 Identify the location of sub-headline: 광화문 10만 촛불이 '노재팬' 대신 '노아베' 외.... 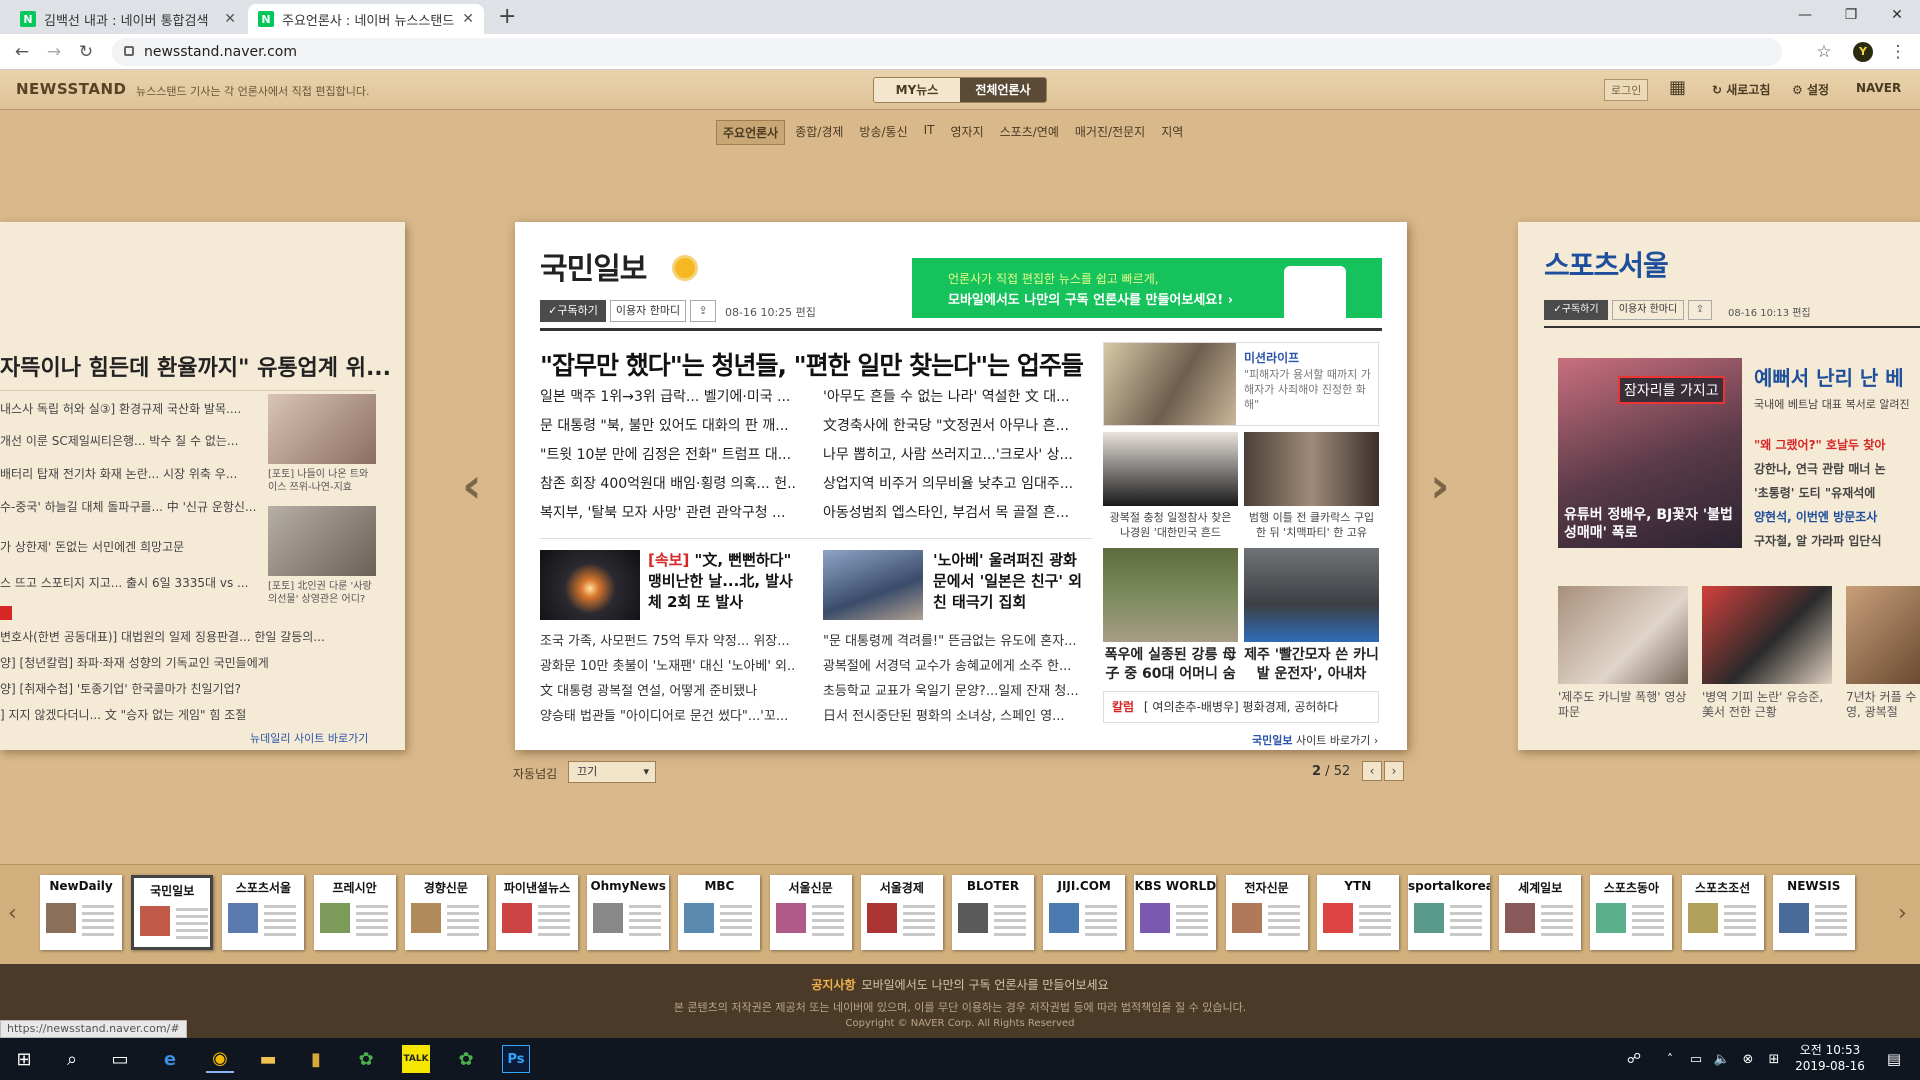
(667, 664).